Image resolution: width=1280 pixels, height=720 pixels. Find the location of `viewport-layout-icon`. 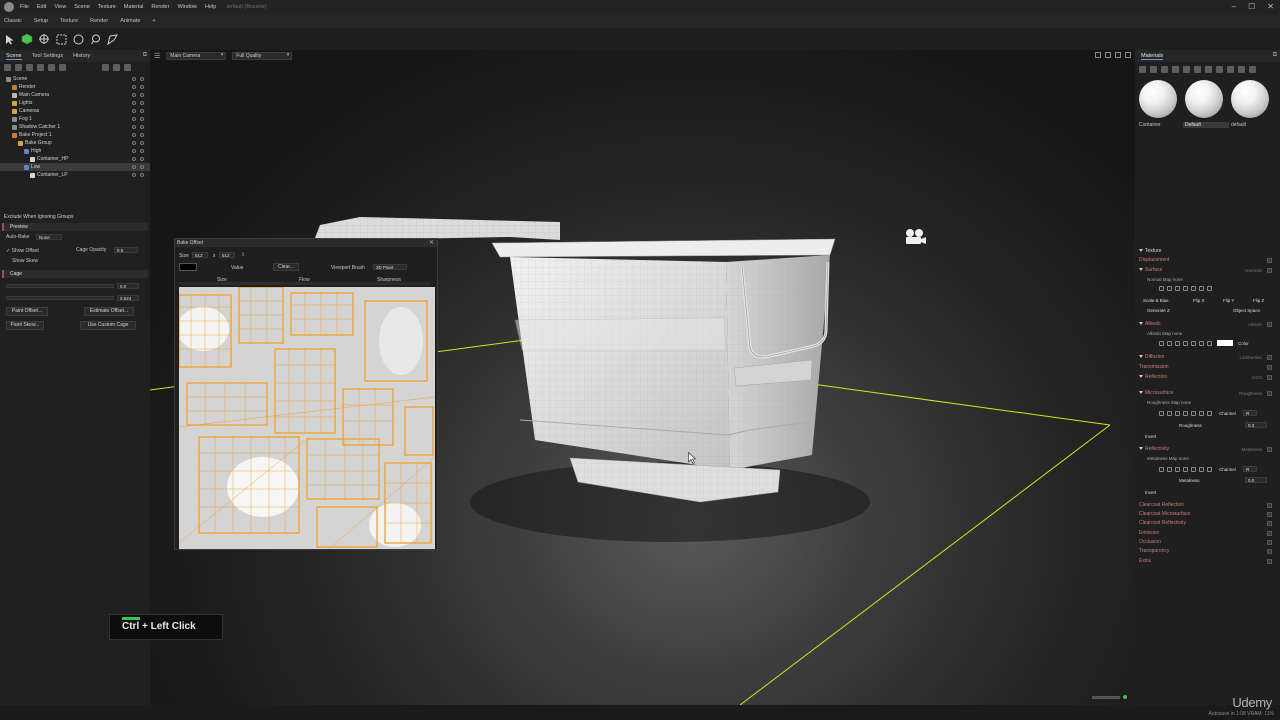

viewport-layout-icon is located at coordinates (1118, 55).